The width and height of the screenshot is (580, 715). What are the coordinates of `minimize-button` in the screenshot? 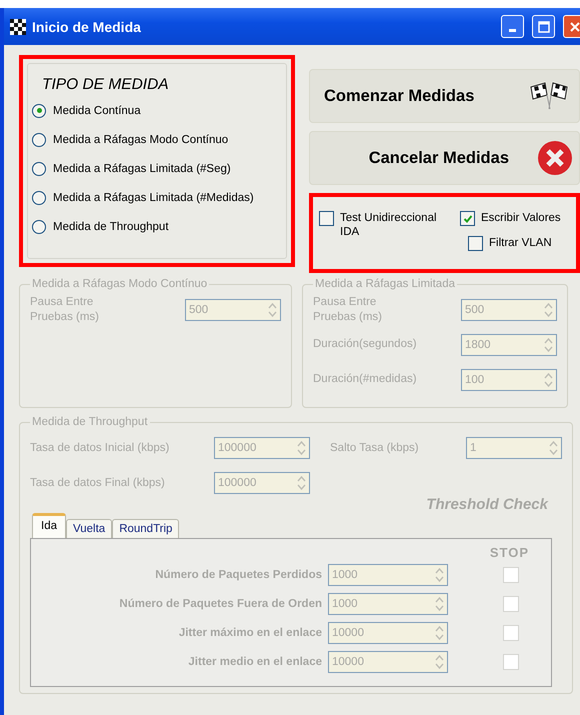 It's located at (512, 26).